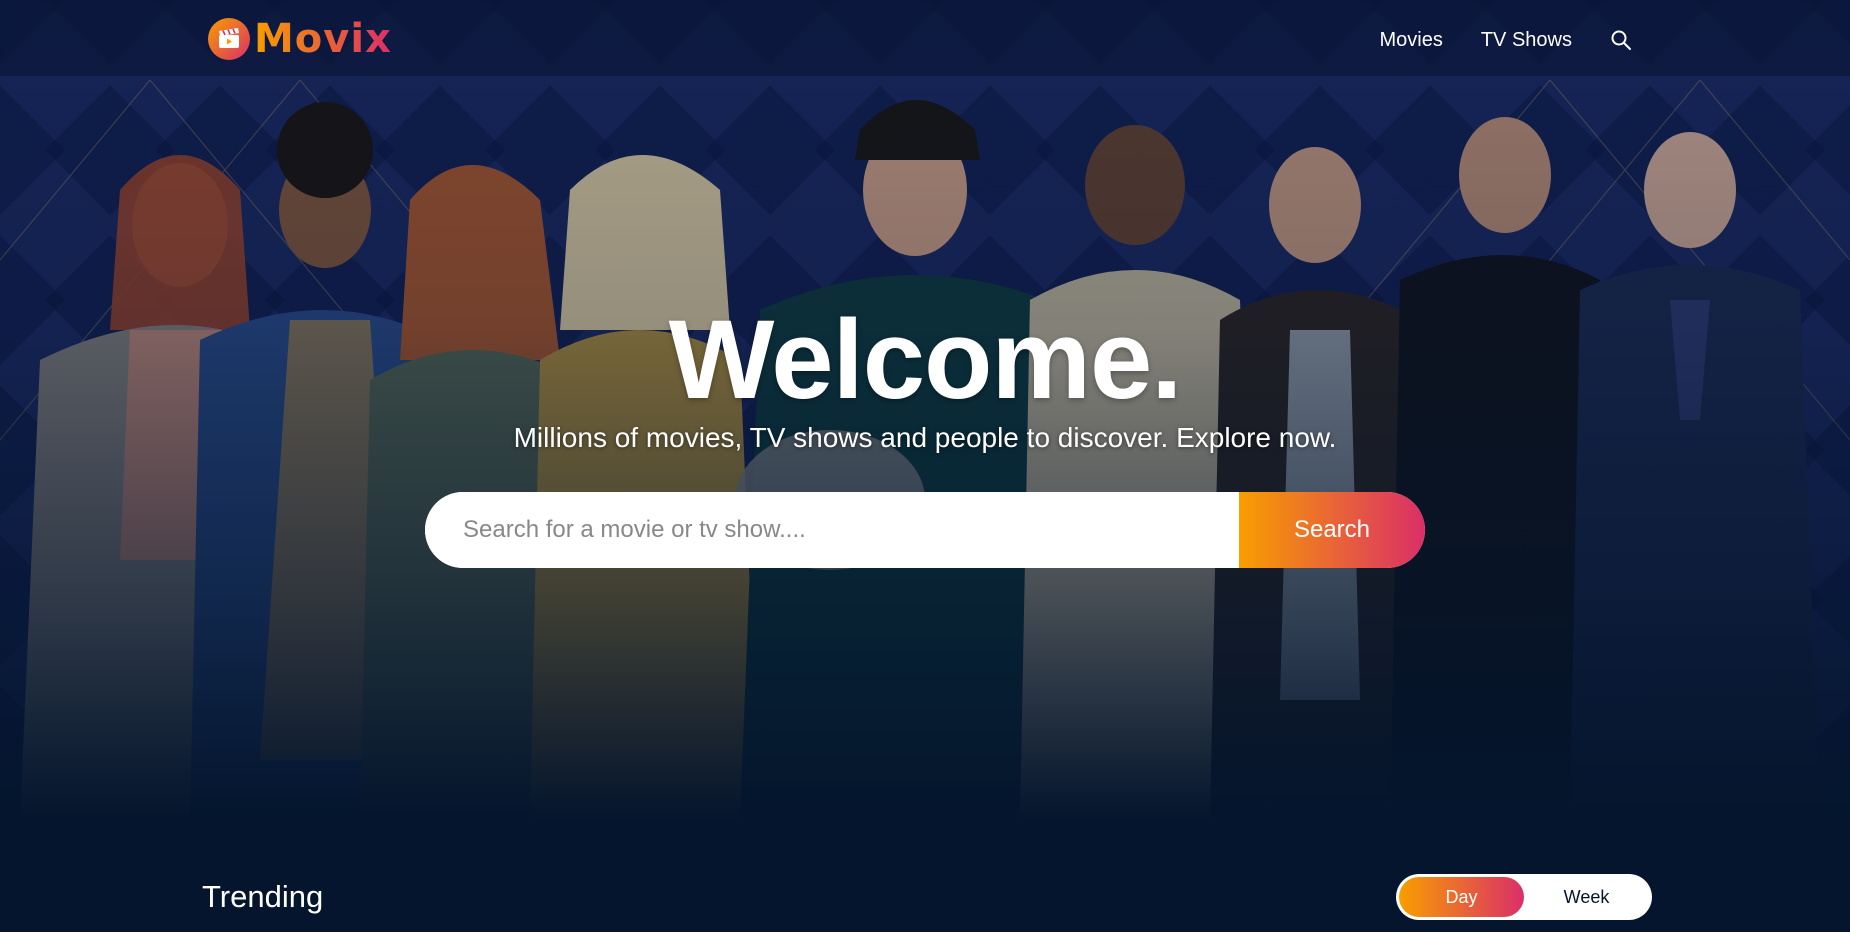  Describe the element at coordinates (832, 530) in the screenshot. I see `search-input` at that location.